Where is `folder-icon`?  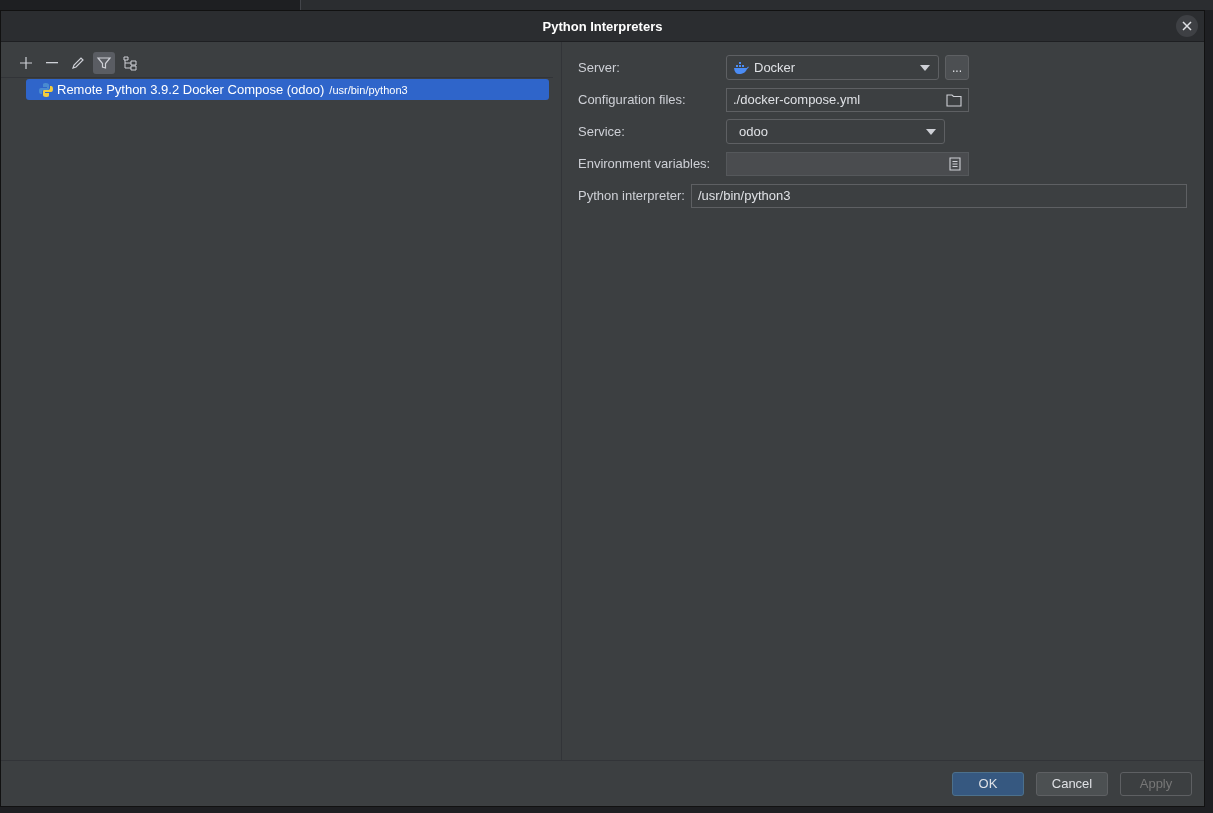 folder-icon is located at coordinates (954, 99).